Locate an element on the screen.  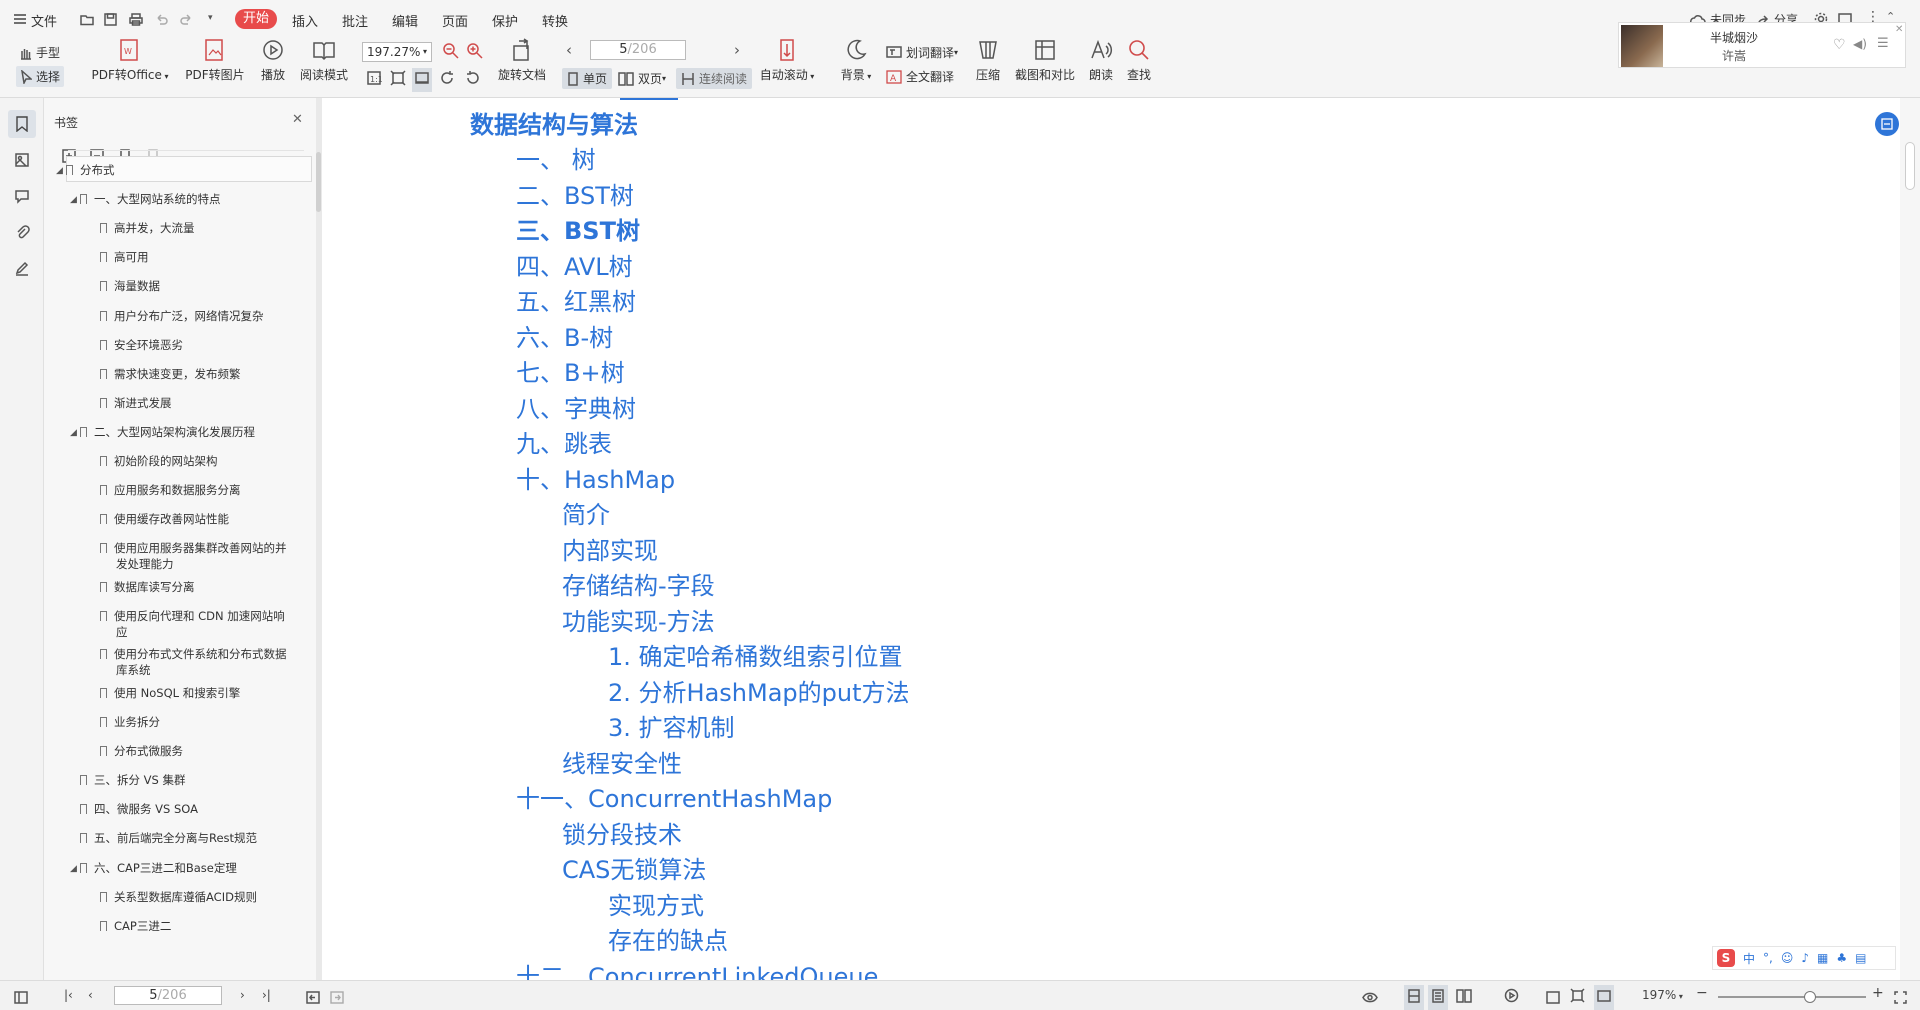
hand-tool: 手型 is located at coordinates (39, 52).